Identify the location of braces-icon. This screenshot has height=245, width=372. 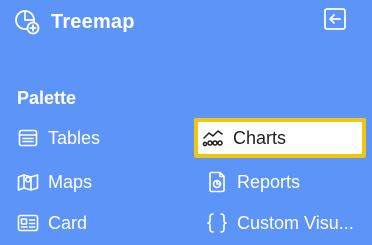
(217, 223).